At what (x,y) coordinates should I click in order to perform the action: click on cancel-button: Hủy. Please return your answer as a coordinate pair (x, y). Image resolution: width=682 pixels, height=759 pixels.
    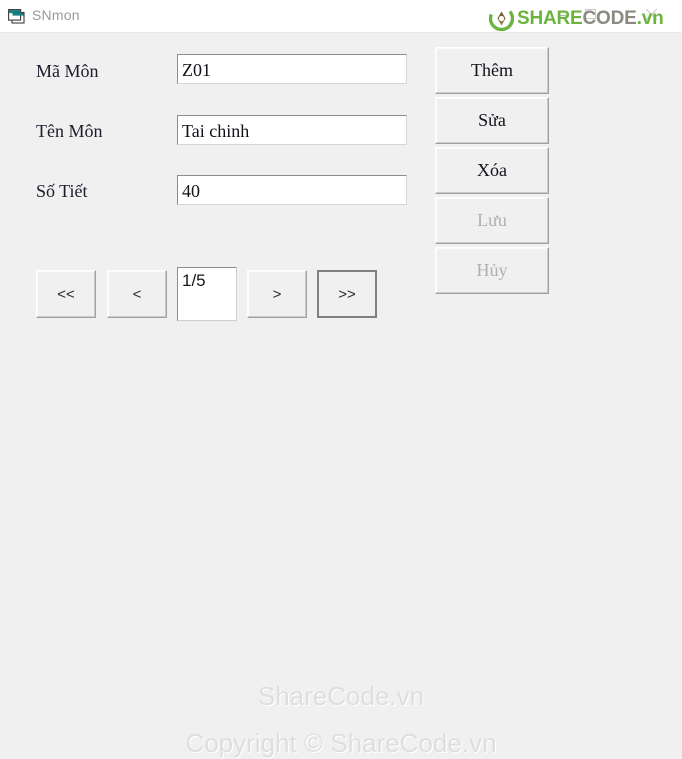
    Looking at the image, I should click on (492, 270).